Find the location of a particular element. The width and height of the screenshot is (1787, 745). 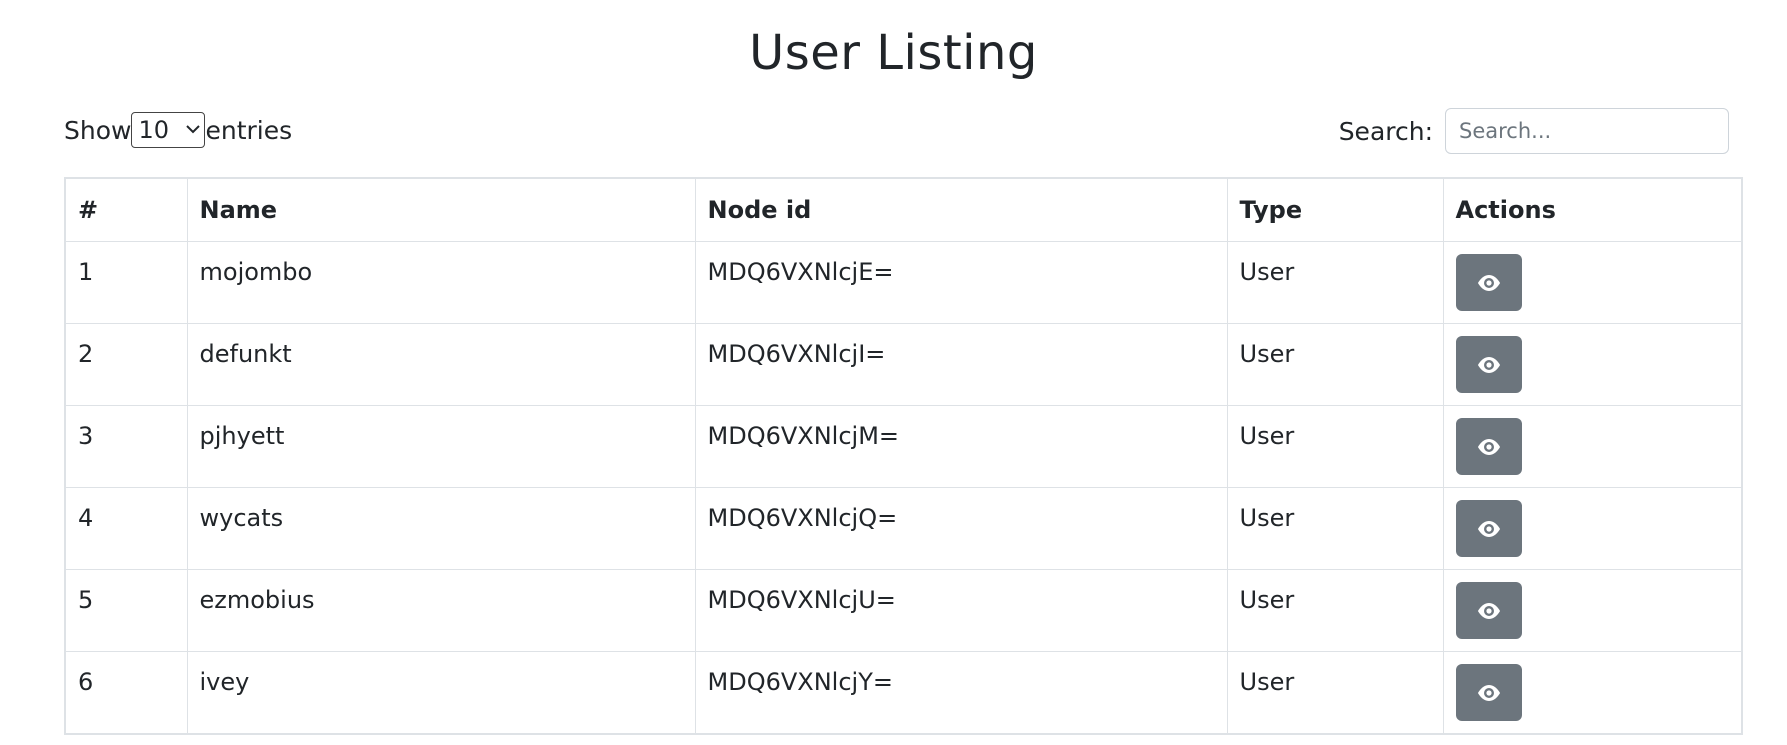

table-row: 5 ezmobius MDQ6VXNlcjU= User is located at coordinates (903, 610).